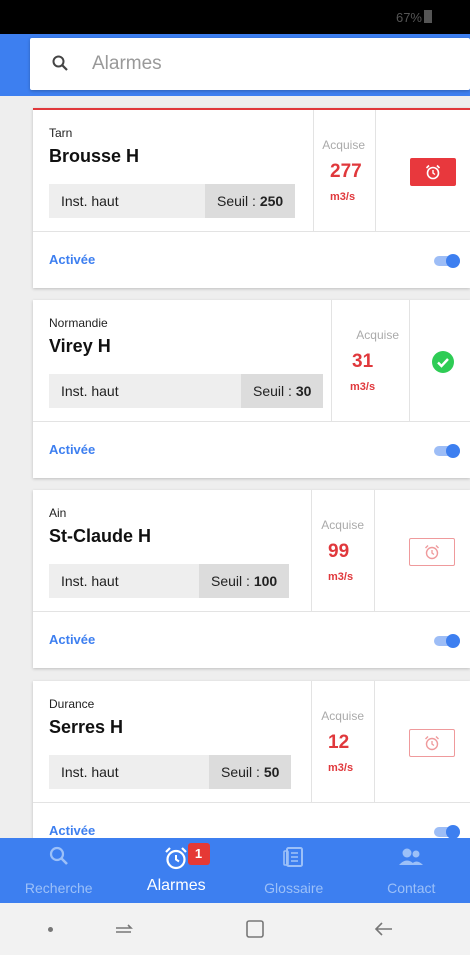 The width and height of the screenshot is (470, 955). What do you see at coordinates (72, 704) in the screenshot?
I see `region-label: Durance` at bounding box center [72, 704].